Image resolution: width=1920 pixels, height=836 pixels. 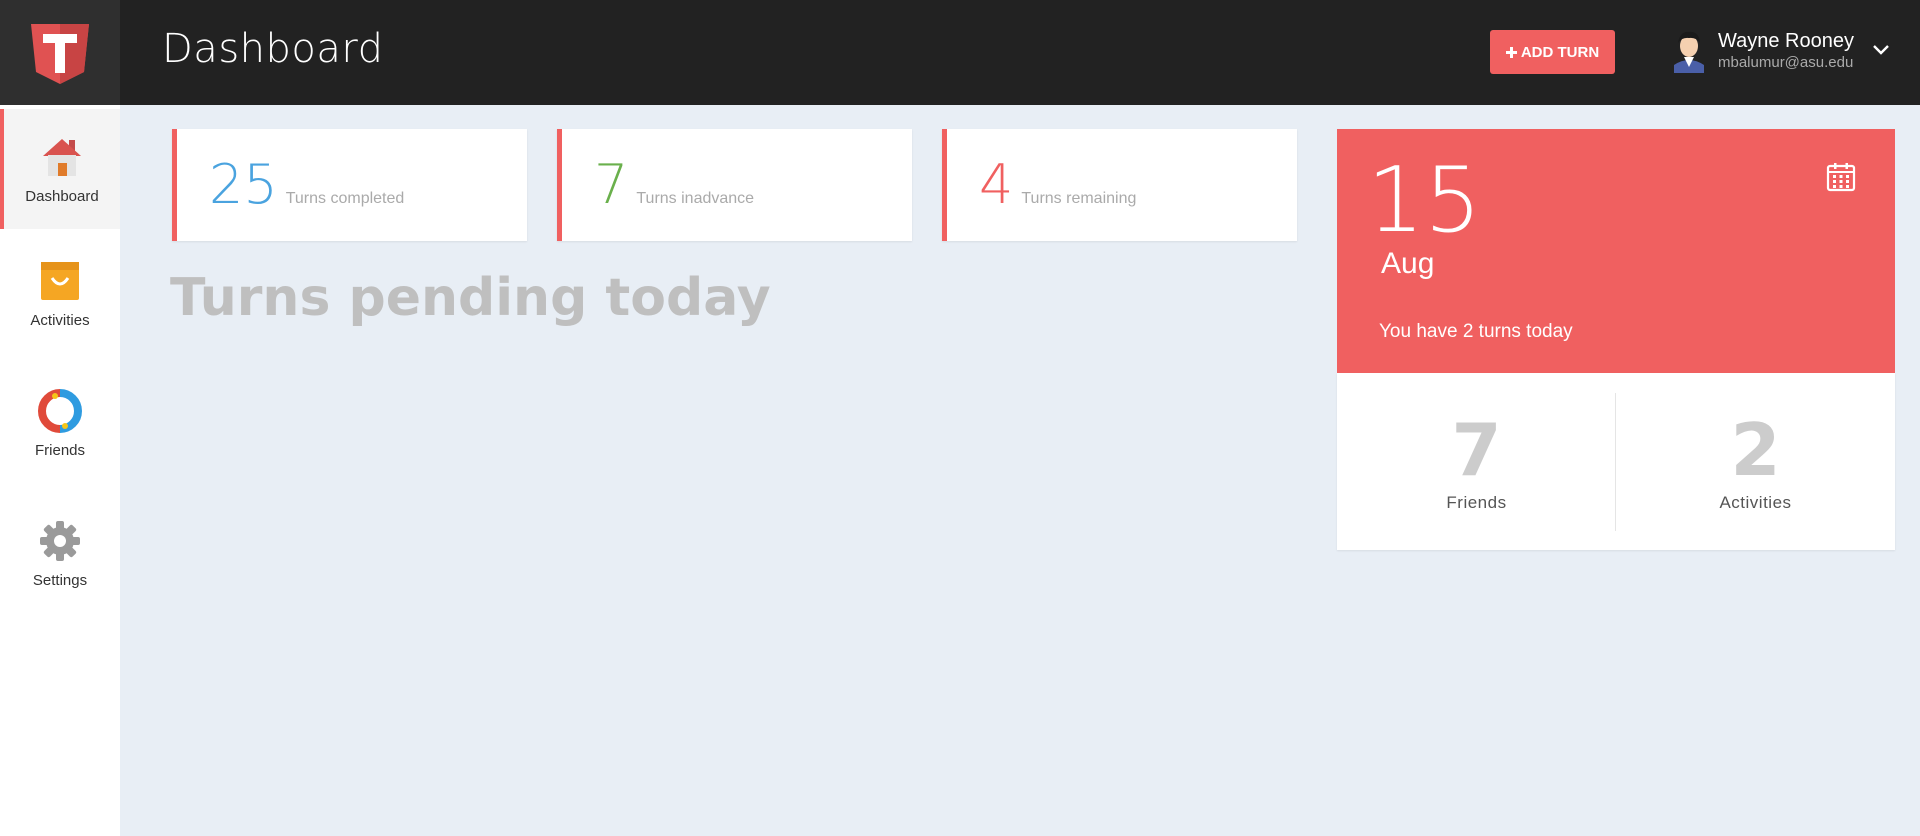 What do you see at coordinates (62, 157) in the screenshot?
I see `home-icon` at bounding box center [62, 157].